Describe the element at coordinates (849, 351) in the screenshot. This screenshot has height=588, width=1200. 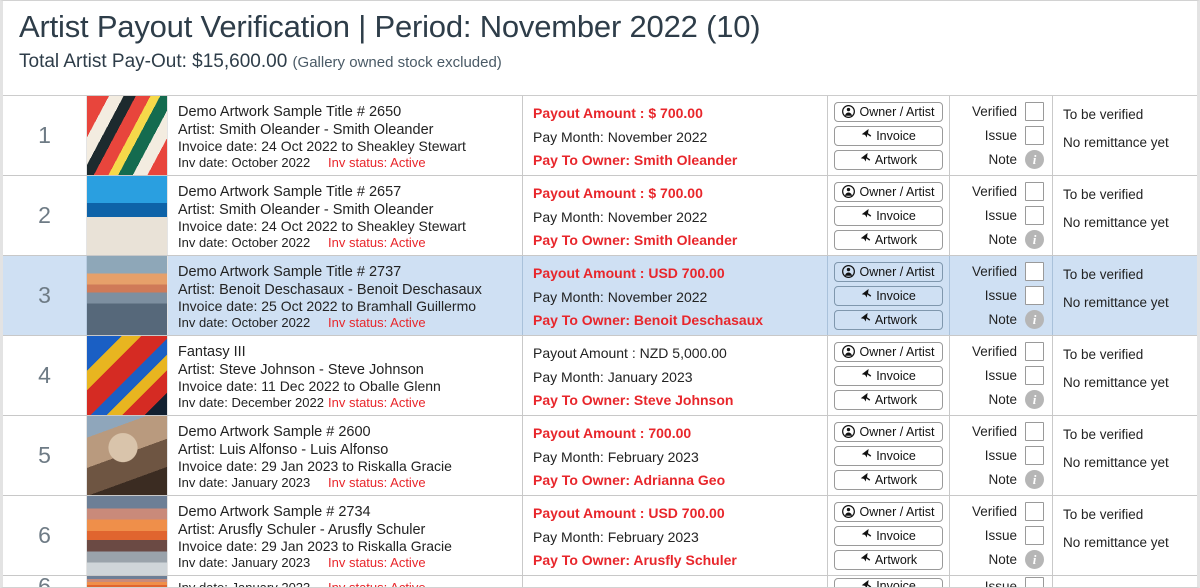
I see `person-icon` at that location.